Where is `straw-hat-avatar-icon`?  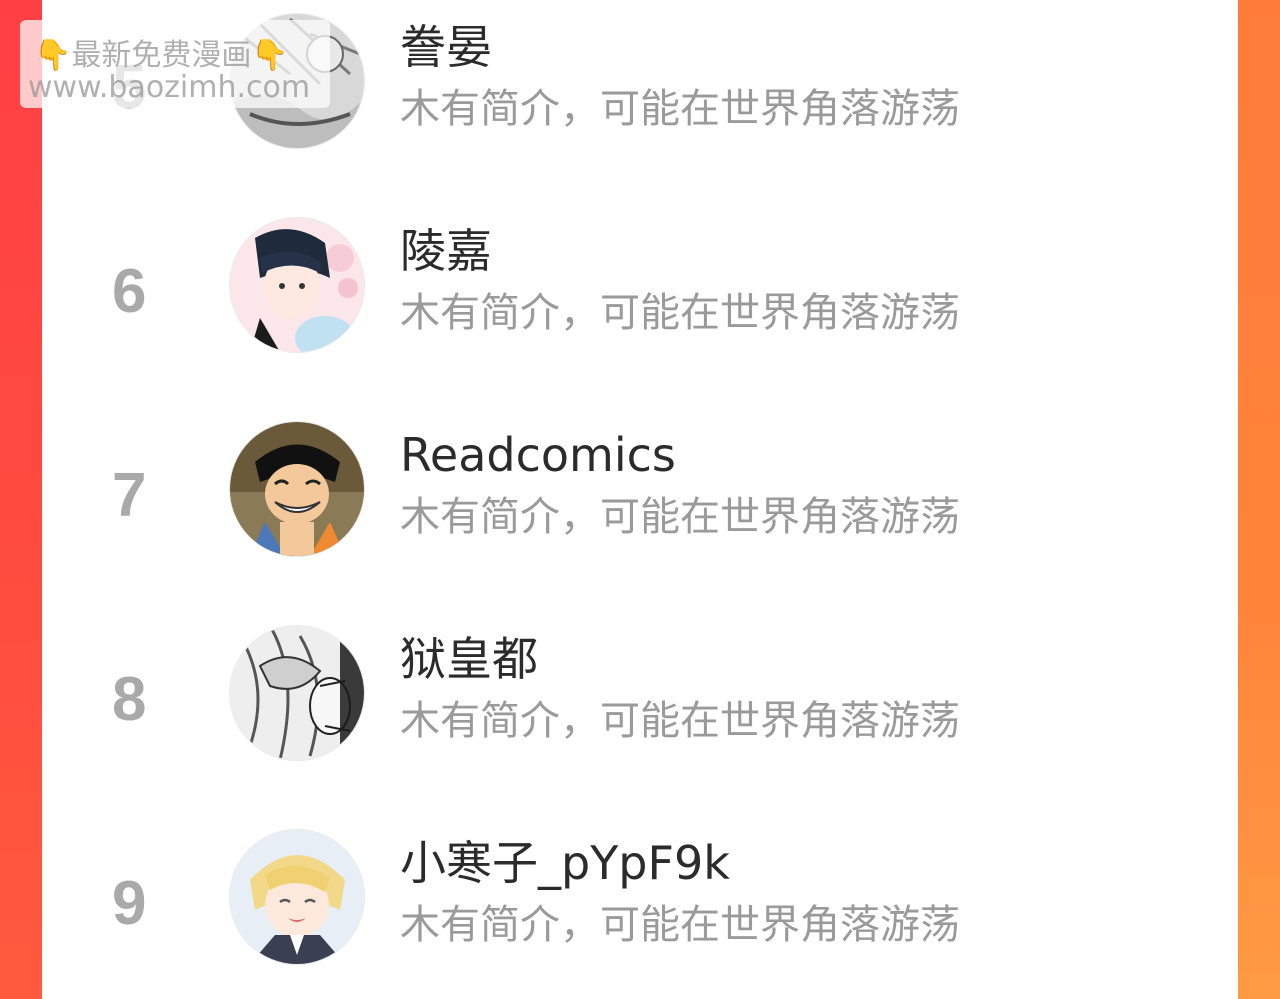
straw-hat-avatar-icon is located at coordinates (297, 489).